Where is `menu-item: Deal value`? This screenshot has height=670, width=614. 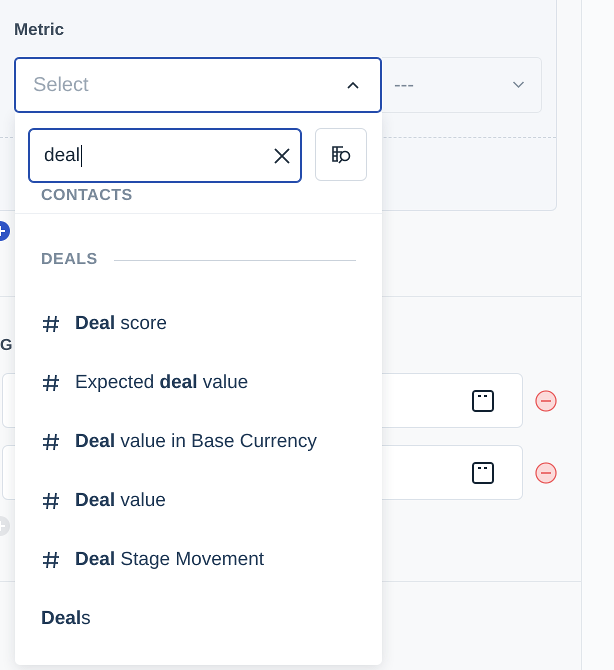
menu-item: Deal value is located at coordinates (198, 500).